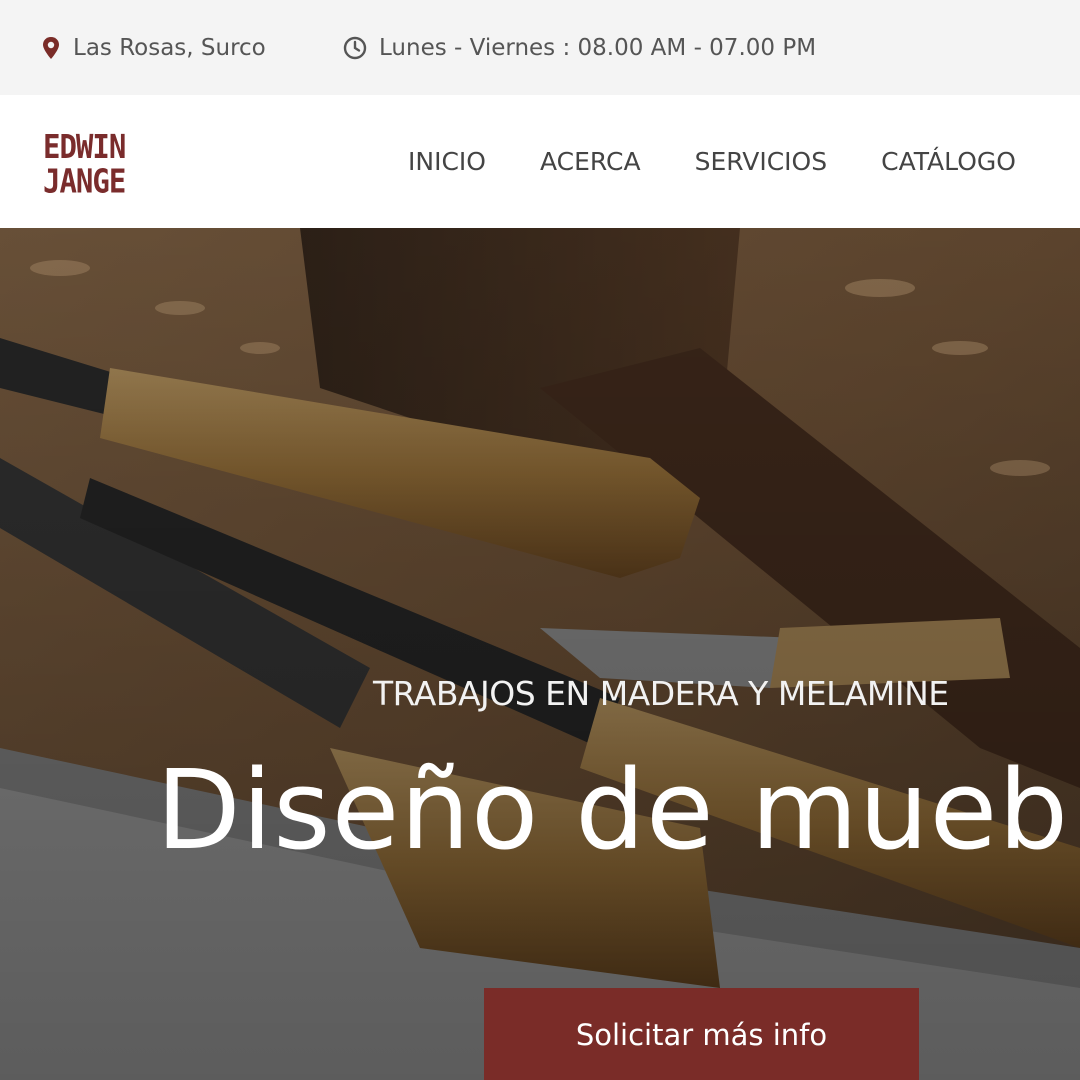  Describe the element at coordinates (701, 1034) in the screenshot. I see `request-info-button: Solicitar más info` at that location.